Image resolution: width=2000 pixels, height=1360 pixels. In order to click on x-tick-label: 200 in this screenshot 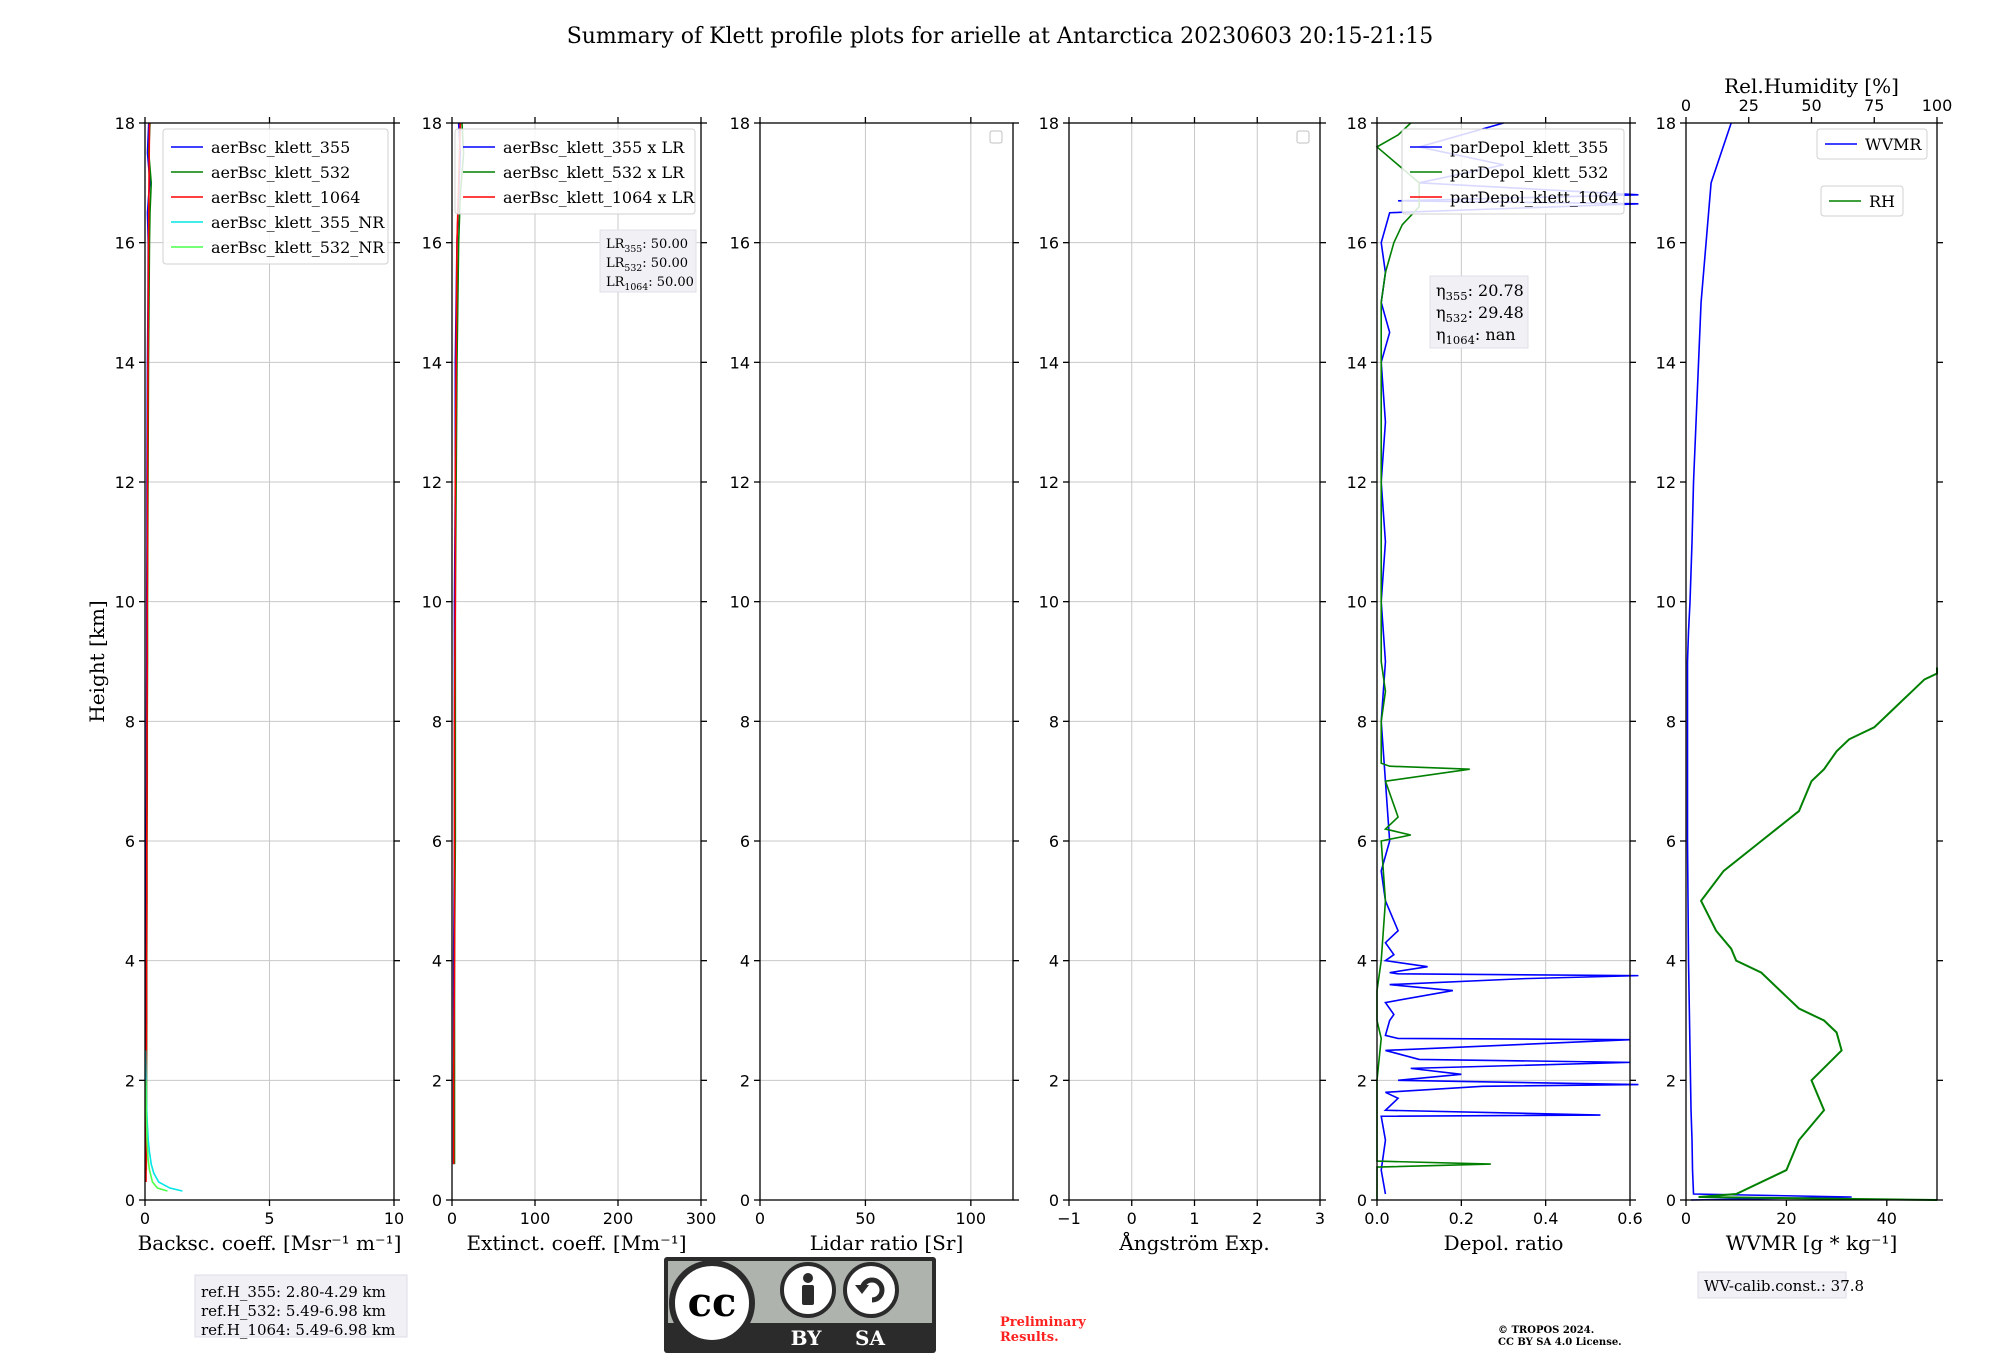, I will do `click(618, 1218)`.